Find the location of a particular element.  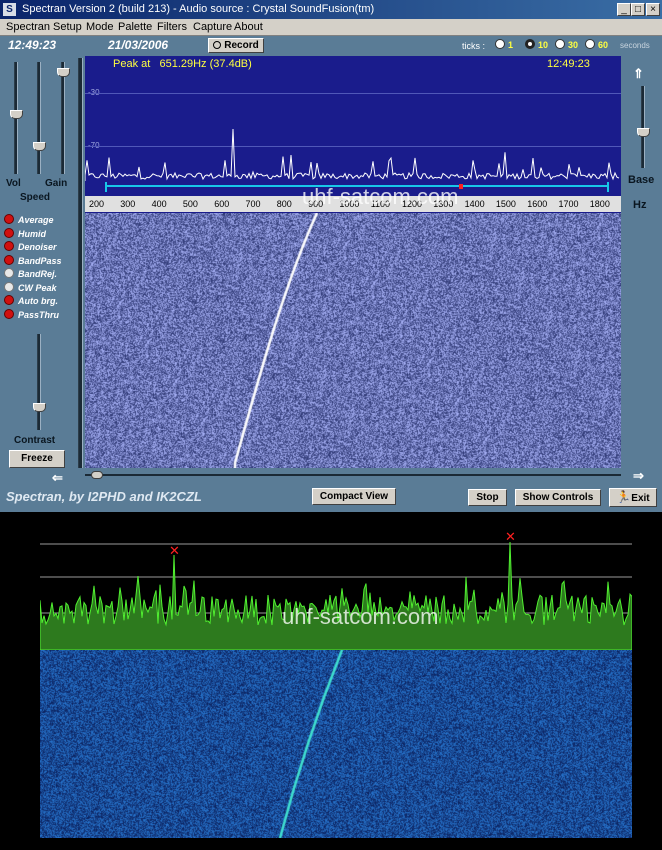

passband-high-marker is located at coordinates (608, 187).